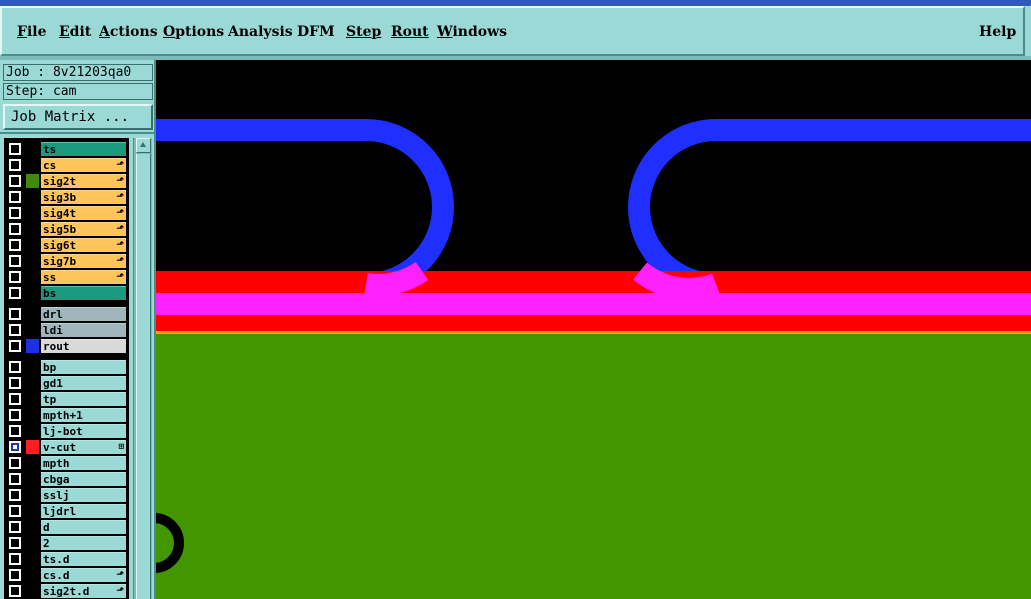 The image size is (1031, 599). What do you see at coordinates (83, 463) in the screenshot?
I see `layer-name: mpth` at bounding box center [83, 463].